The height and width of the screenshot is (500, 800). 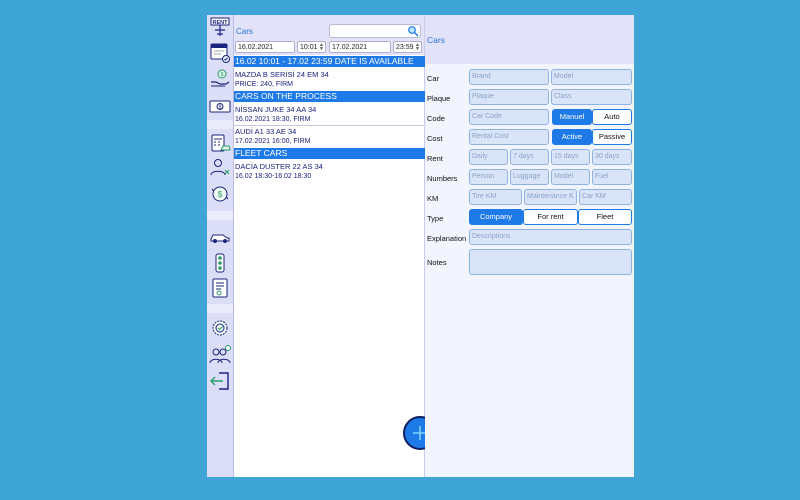 What do you see at coordinates (572, 137) in the screenshot?
I see `active-toggle: Active` at bounding box center [572, 137].